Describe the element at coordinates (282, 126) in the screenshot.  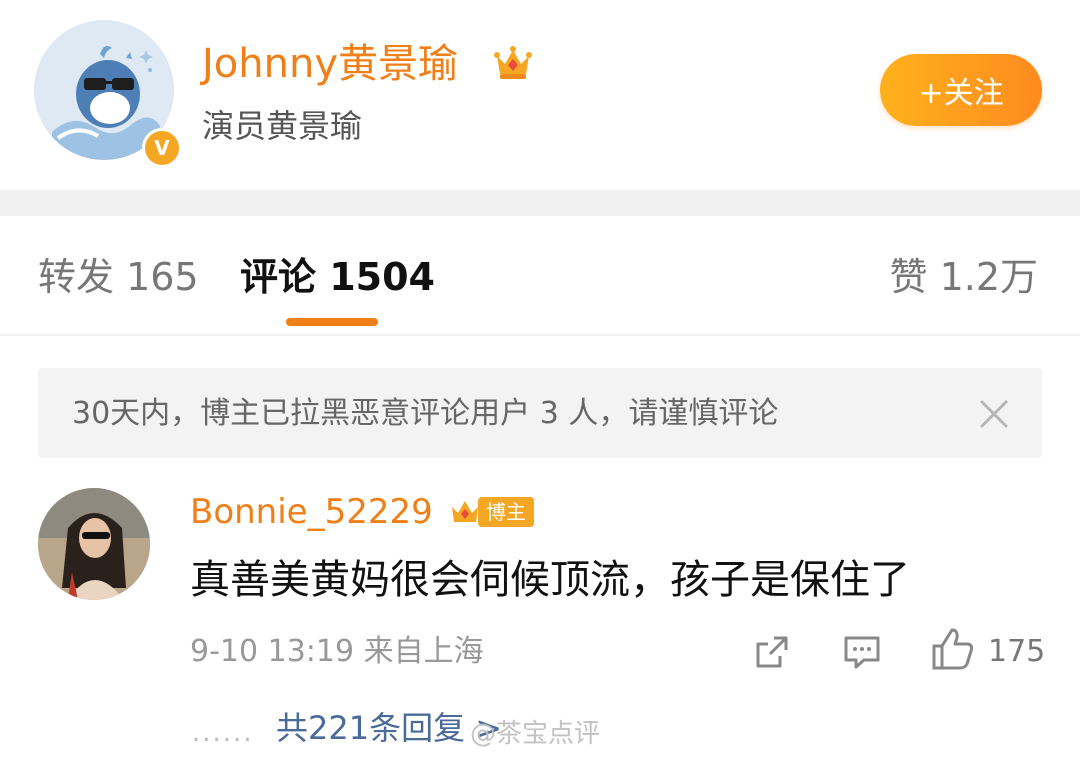
I see `profile-subtitle: 演员黄景瑜` at that location.